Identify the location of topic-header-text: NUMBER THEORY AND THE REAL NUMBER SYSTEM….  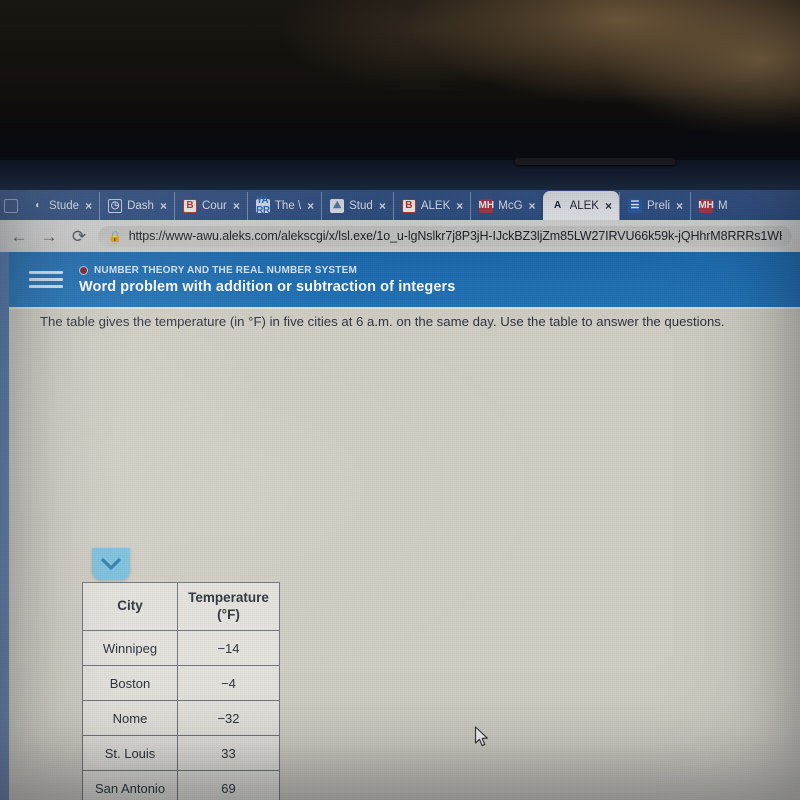
(267, 280).